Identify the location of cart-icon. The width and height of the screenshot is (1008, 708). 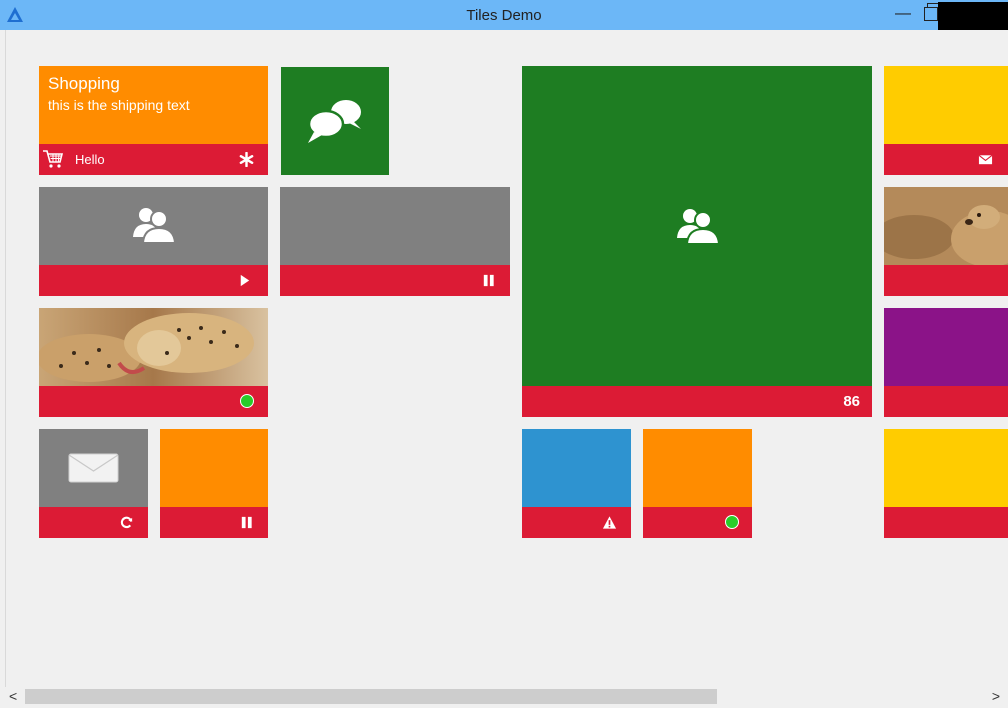
(53, 159).